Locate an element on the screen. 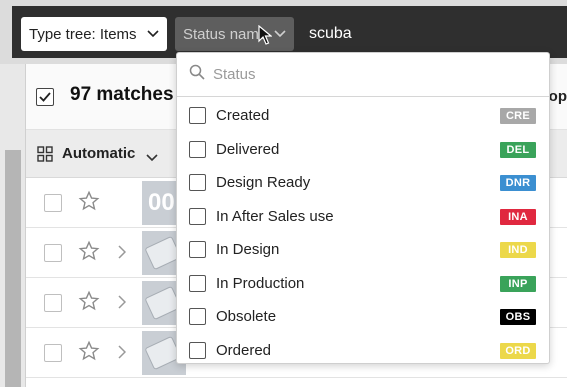  status-option-label: Created is located at coordinates (243, 116).